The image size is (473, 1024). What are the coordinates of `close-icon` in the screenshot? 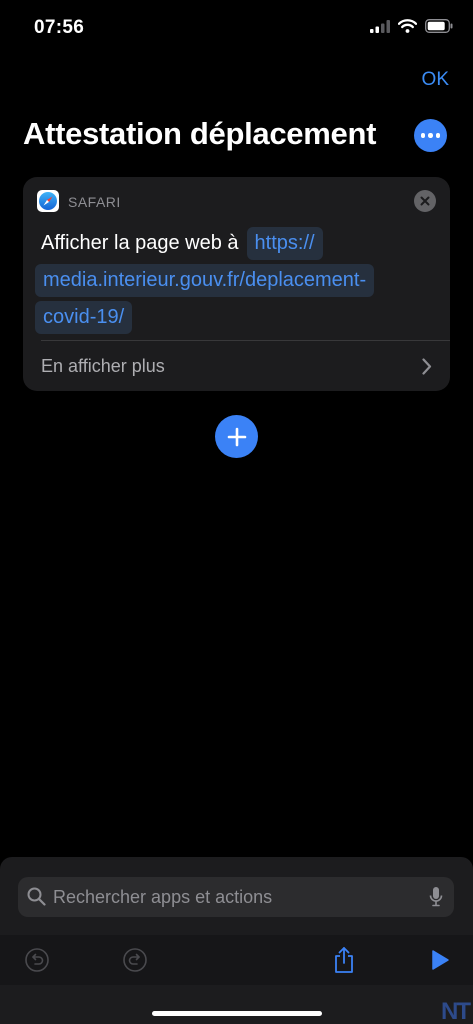 It's located at (425, 201).